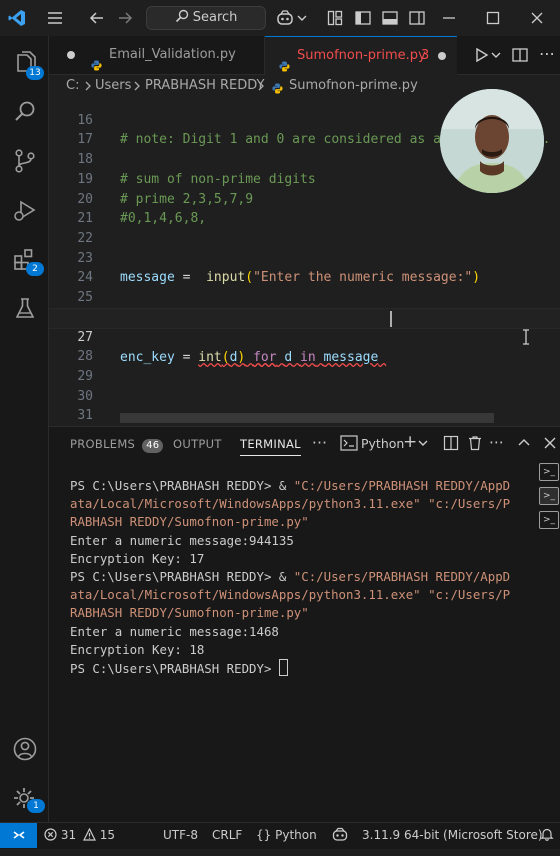 Image resolution: width=560 pixels, height=856 pixels. I want to click on explorer-badge: 13, so click(35, 73).